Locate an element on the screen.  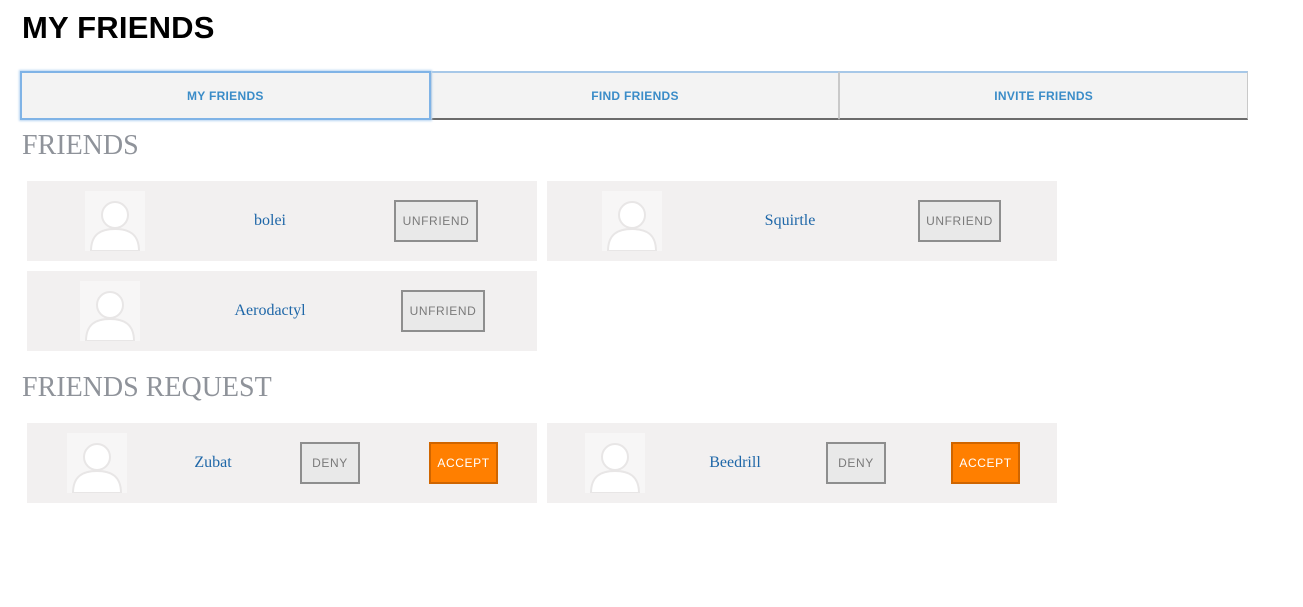
friend-card: Squirtle UNFRIEND is located at coordinates (802, 221).